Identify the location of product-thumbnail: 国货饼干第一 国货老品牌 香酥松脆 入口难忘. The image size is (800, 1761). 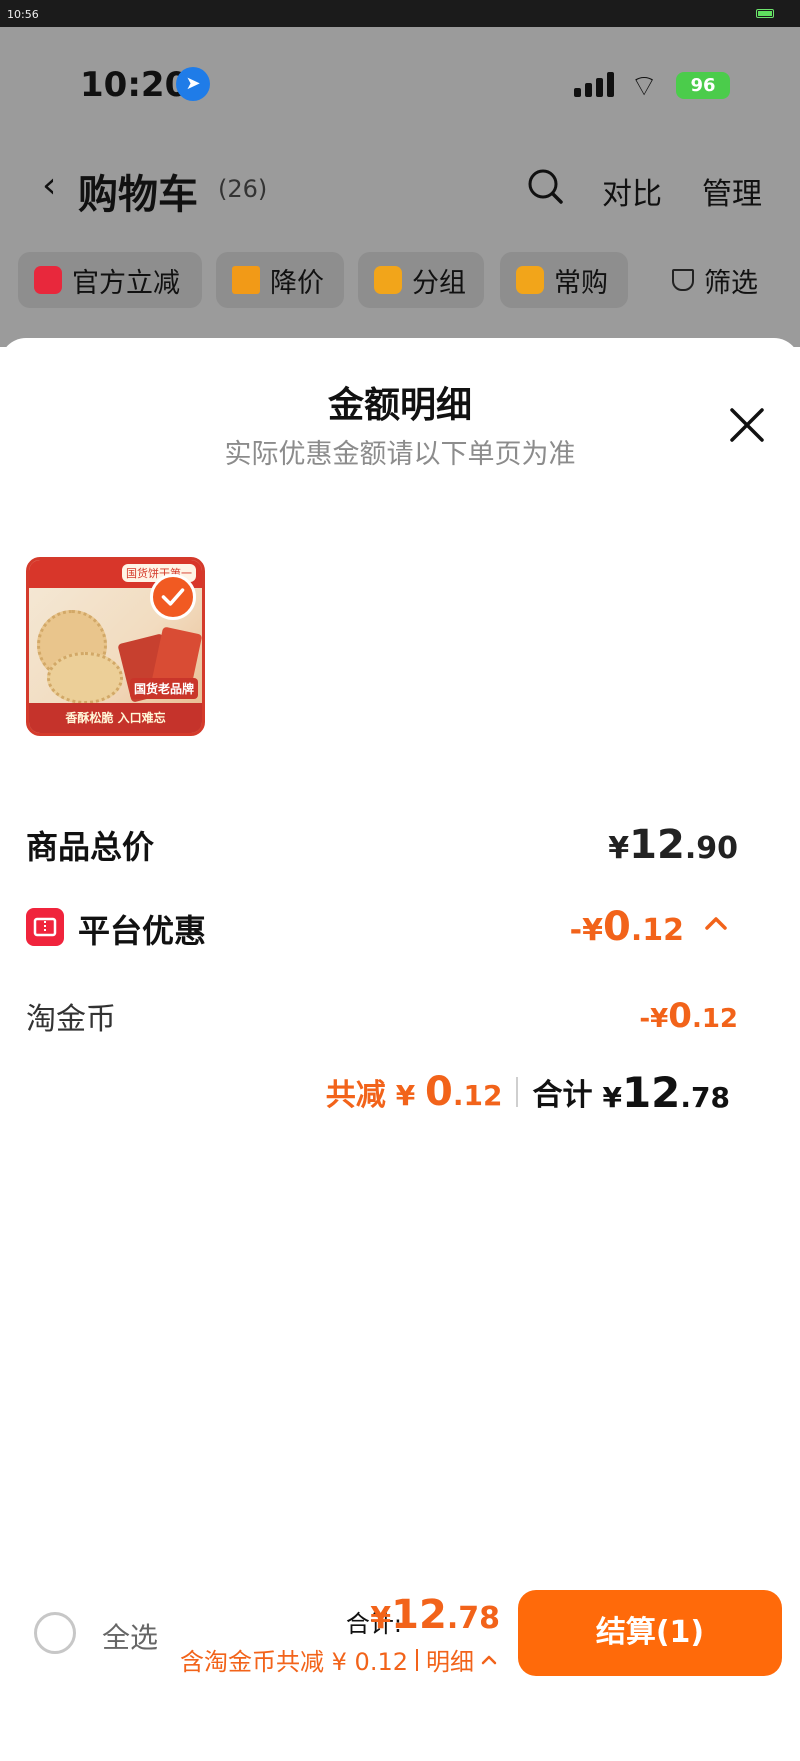
(115, 646).